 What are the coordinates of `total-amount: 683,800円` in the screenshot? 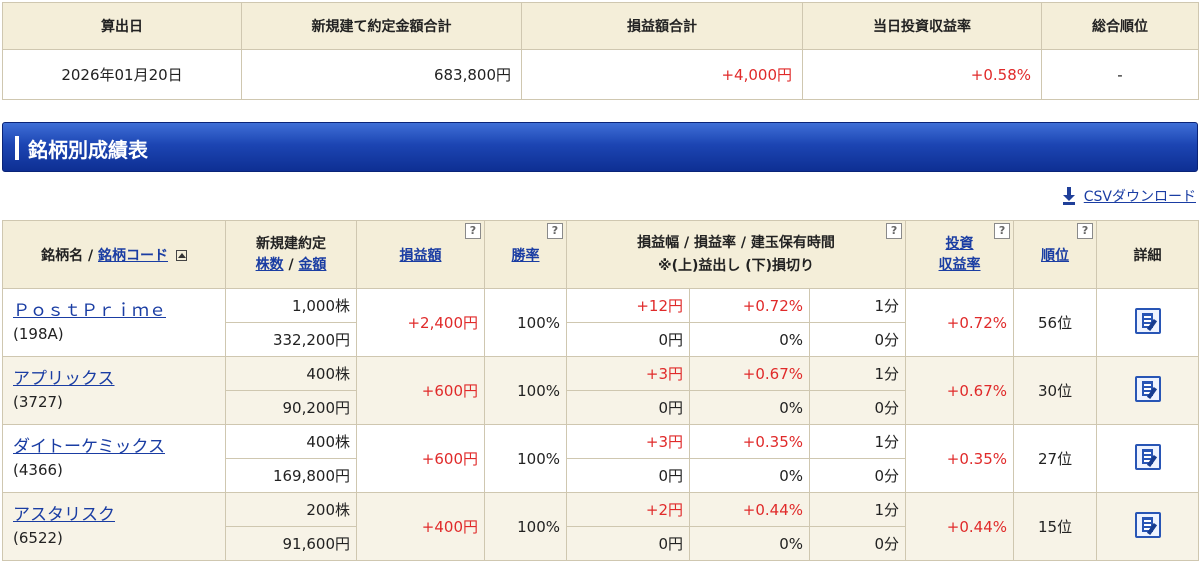 It's located at (381, 74).